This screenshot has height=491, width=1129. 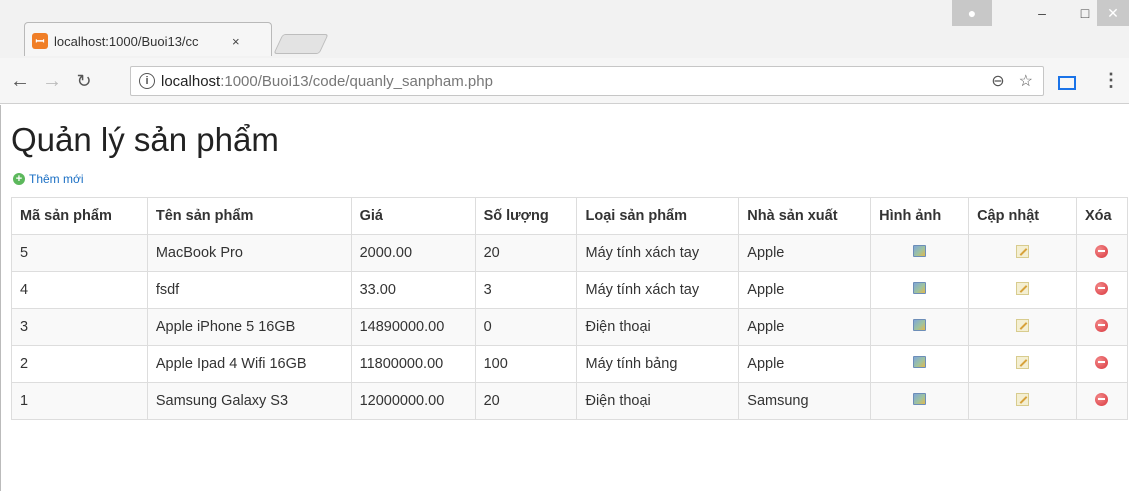 I want to click on browser-menu-icon: ⋮, so click(x=1111, y=80).